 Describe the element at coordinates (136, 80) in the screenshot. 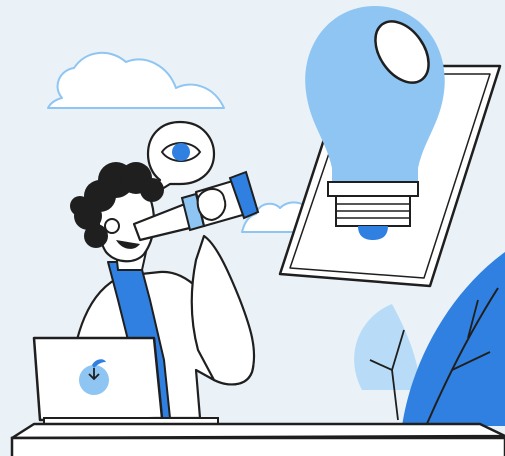

I see `cloud-icon` at that location.